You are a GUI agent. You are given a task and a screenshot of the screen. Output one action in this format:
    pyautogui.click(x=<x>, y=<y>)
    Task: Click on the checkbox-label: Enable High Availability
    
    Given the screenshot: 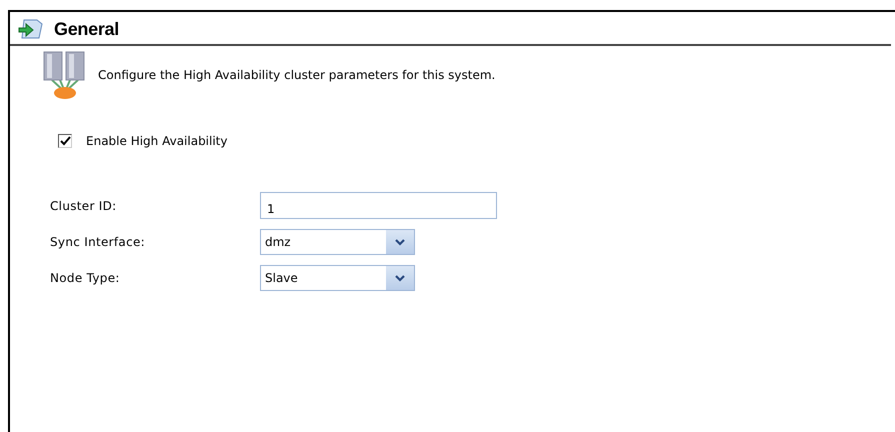 What is the action you would take?
    pyautogui.click(x=157, y=141)
    